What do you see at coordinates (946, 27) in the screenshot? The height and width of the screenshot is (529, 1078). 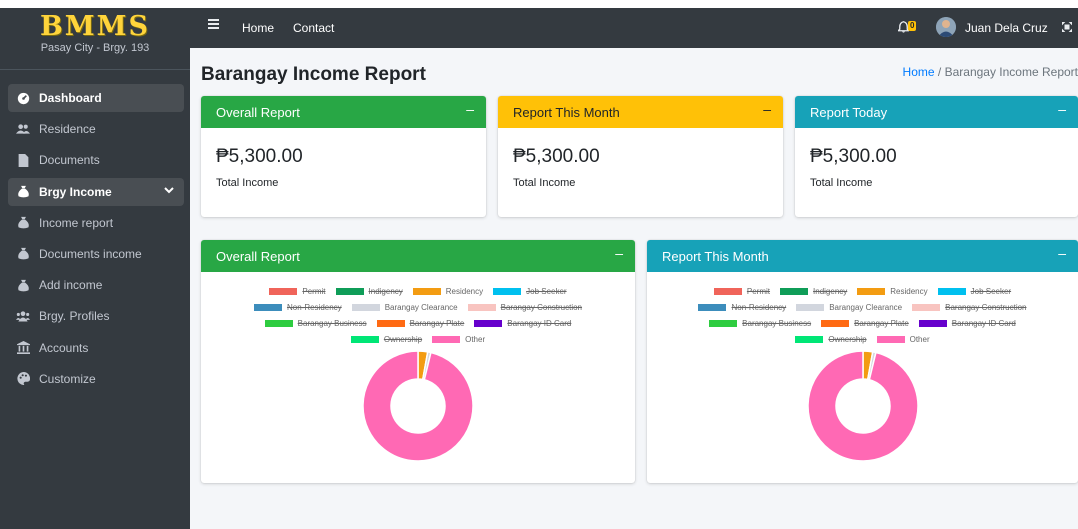 I see `avatar` at bounding box center [946, 27].